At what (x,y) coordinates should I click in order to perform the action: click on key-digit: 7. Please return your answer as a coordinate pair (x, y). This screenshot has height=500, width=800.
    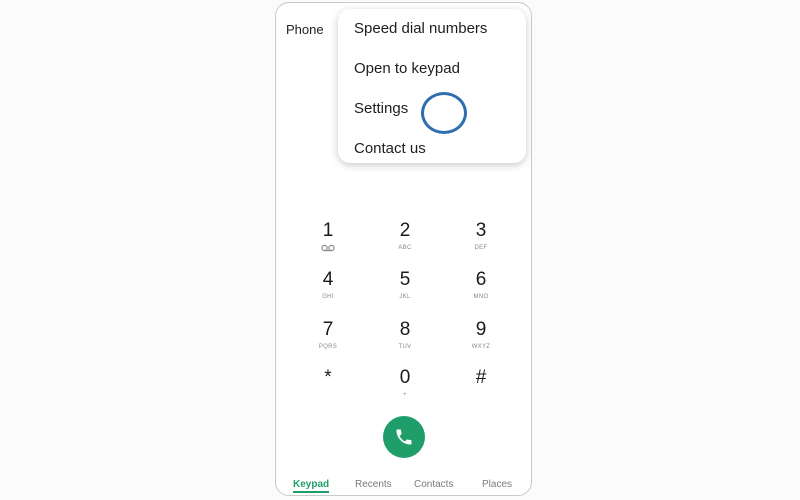
    Looking at the image, I should click on (328, 329).